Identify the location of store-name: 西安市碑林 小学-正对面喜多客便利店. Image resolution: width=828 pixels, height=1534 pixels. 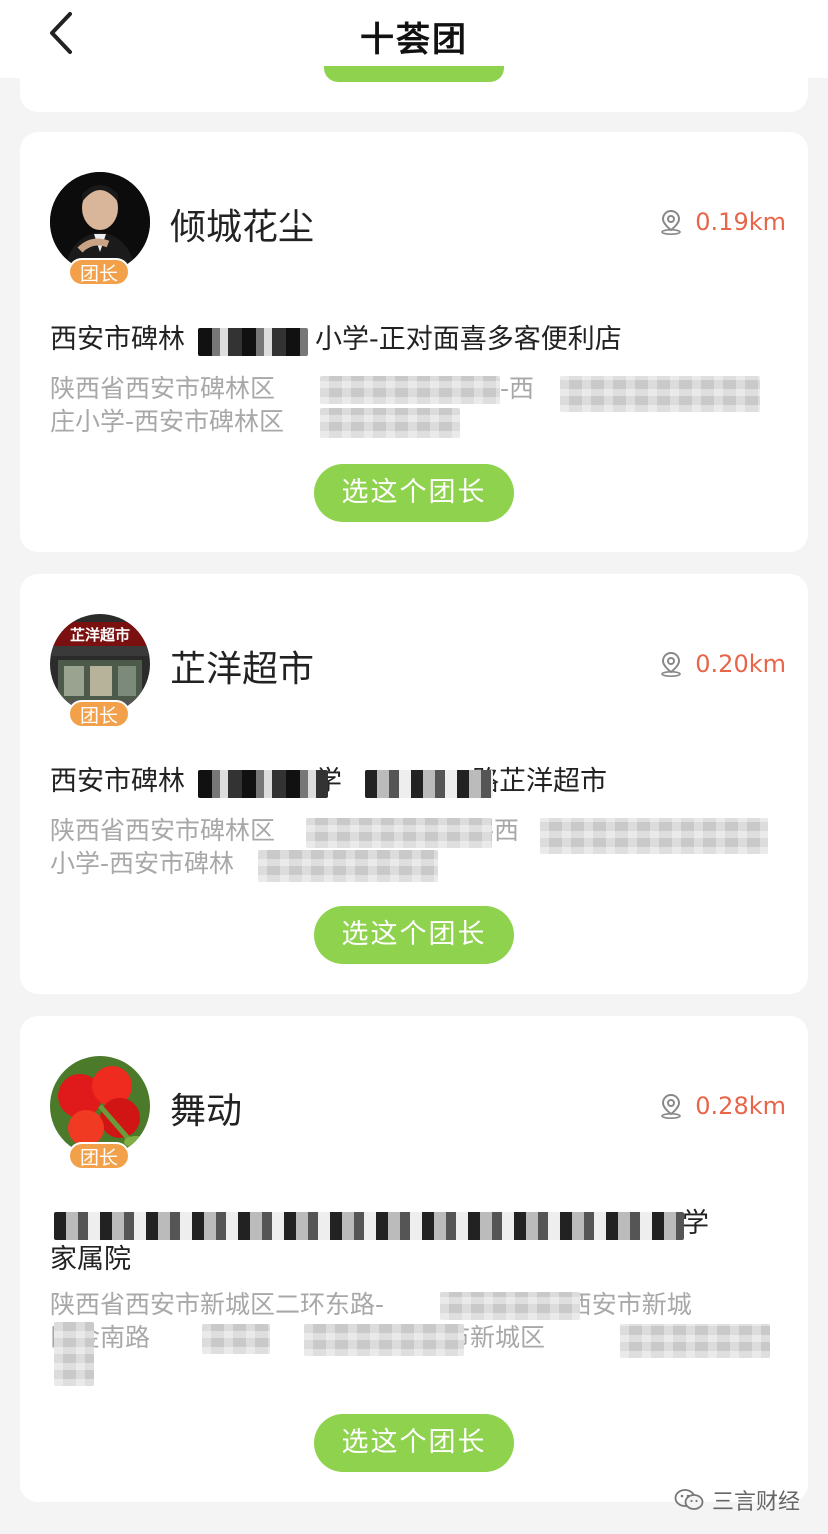
(336, 339).